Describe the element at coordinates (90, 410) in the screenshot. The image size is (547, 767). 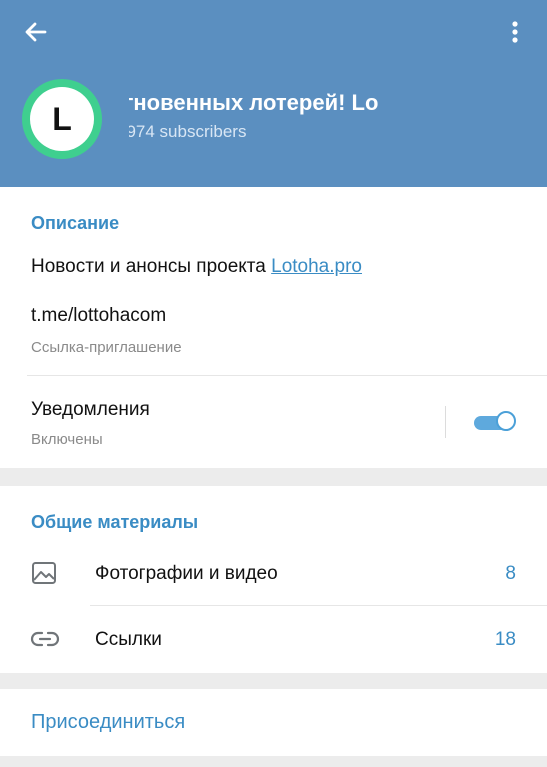
I see `notifications-label: Уведомления` at that location.